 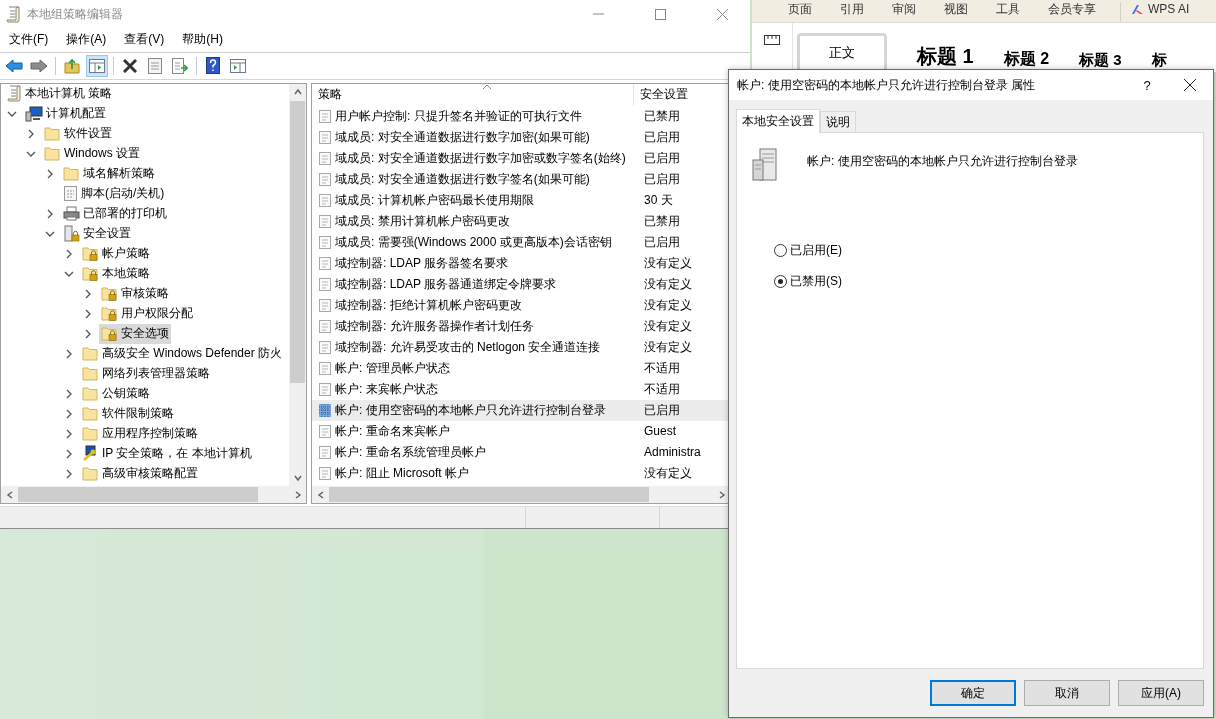 I want to click on menu-item: 帮助(H), so click(x=202, y=40).